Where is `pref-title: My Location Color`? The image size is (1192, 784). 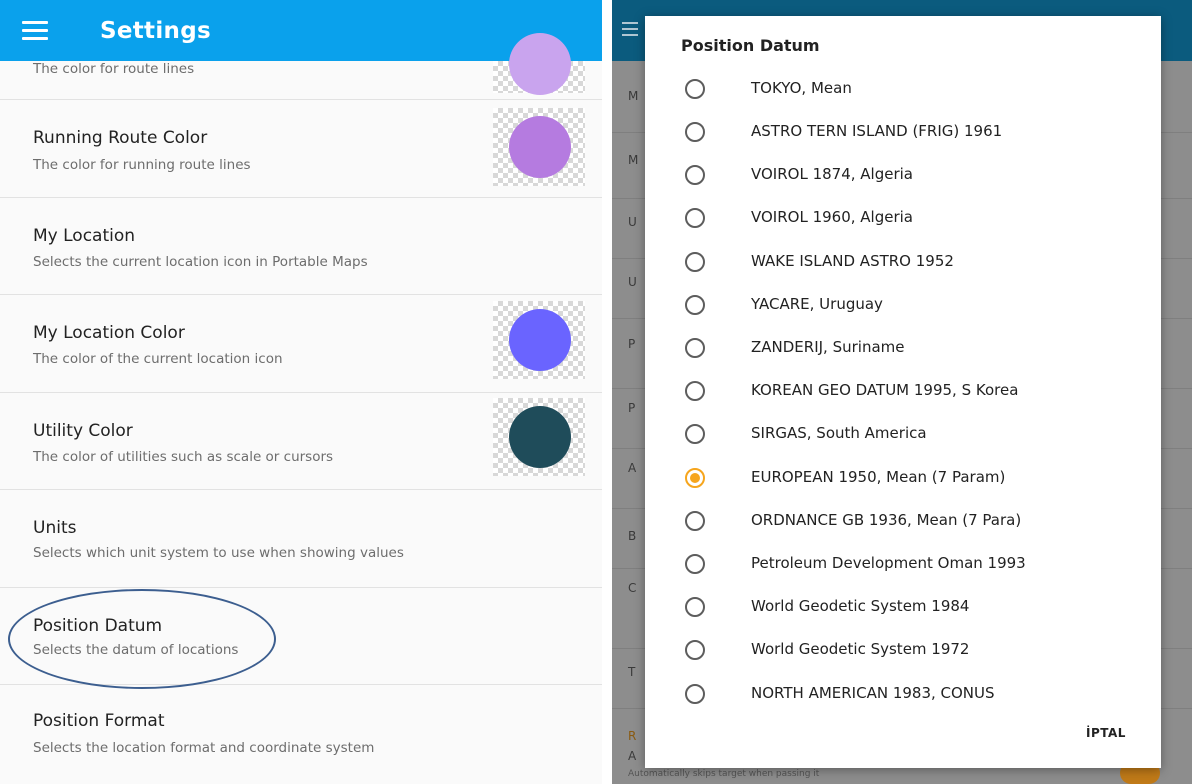 pref-title: My Location Color is located at coordinates (109, 333).